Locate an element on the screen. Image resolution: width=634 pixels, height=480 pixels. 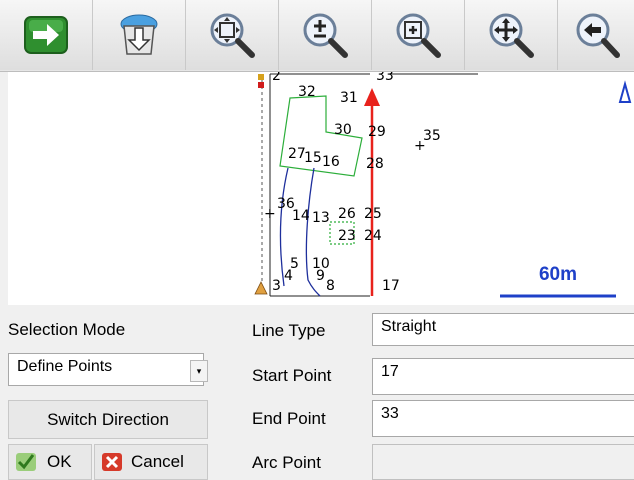
point-label: 33 is located at coordinates (385, 78).